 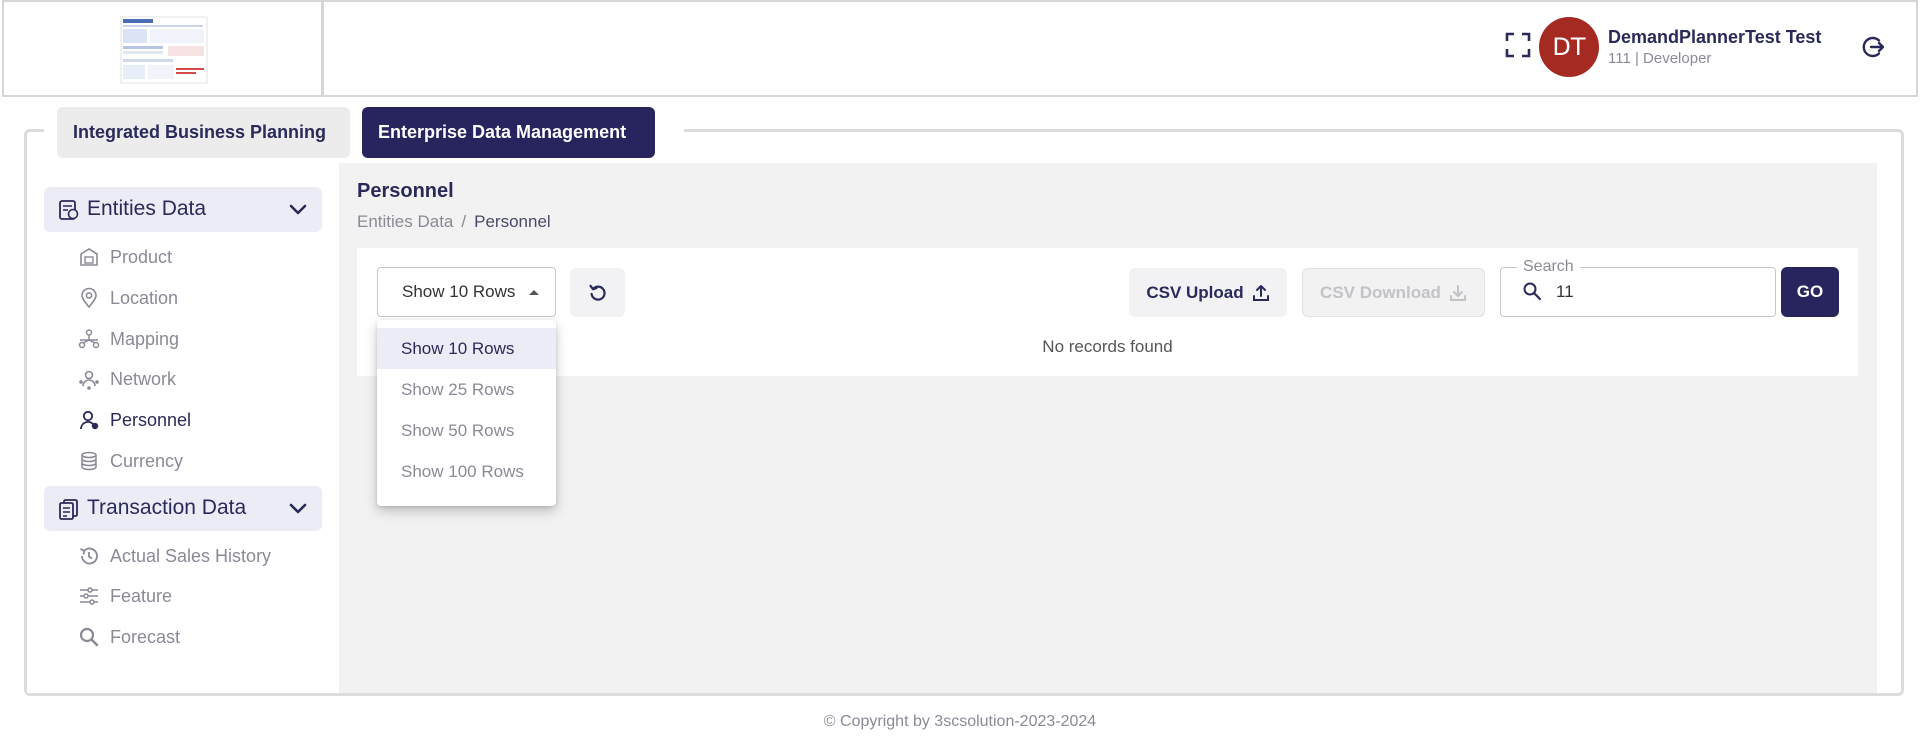 I want to click on sidebar-item-actual-sales-history: Actual Sales History, so click(x=174, y=556).